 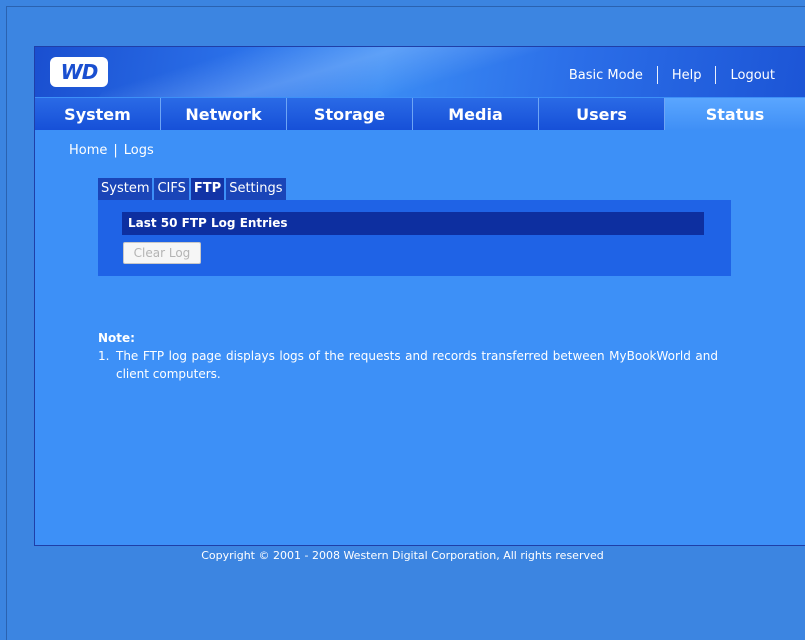 I want to click on top-links: Basic Mode Help Logout, so click(x=680, y=75).